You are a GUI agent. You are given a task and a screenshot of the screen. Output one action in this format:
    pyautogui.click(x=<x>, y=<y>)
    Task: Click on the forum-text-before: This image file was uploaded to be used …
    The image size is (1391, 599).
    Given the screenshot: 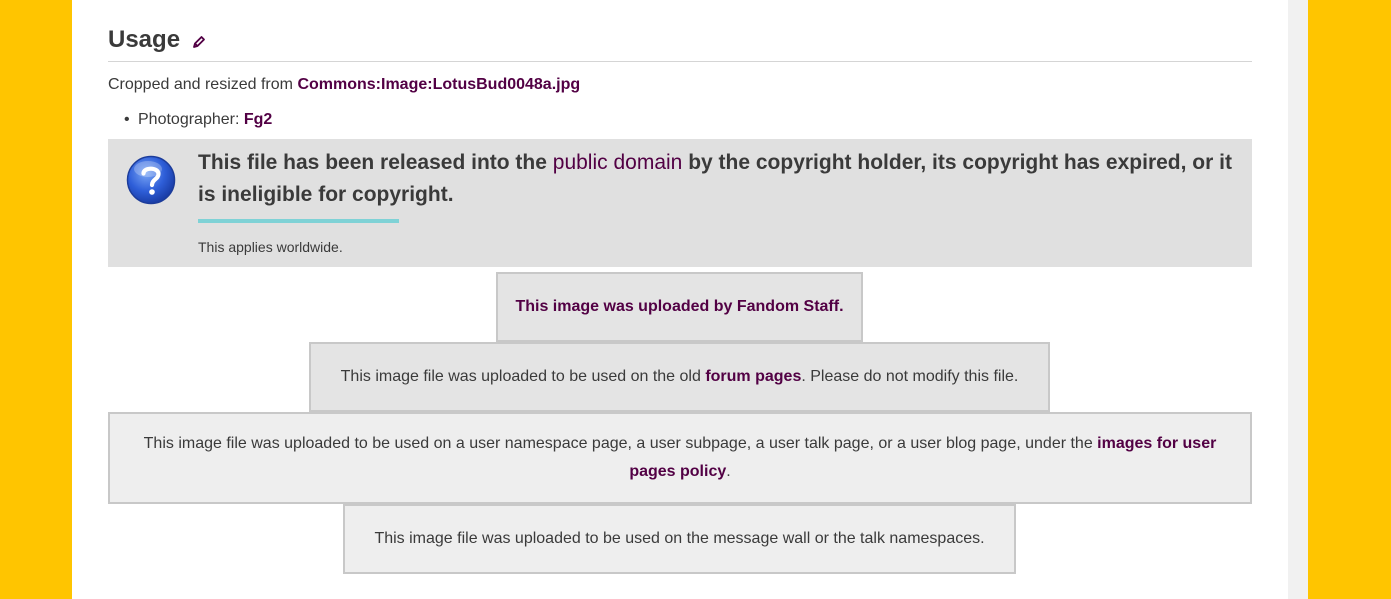 What is the action you would take?
    pyautogui.click(x=523, y=376)
    